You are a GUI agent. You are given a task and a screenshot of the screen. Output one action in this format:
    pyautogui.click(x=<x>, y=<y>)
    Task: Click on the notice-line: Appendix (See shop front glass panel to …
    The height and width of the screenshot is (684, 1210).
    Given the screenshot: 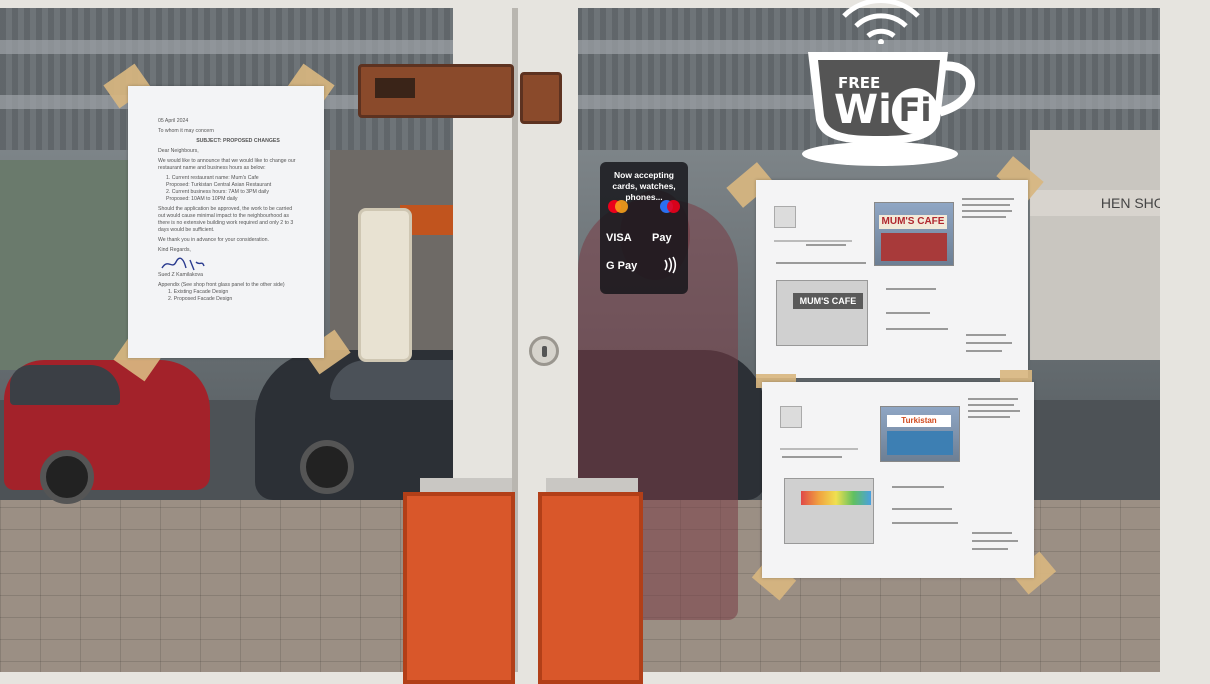 What is the action you would take?
    pyautogui.click(x=221, y=285)
    